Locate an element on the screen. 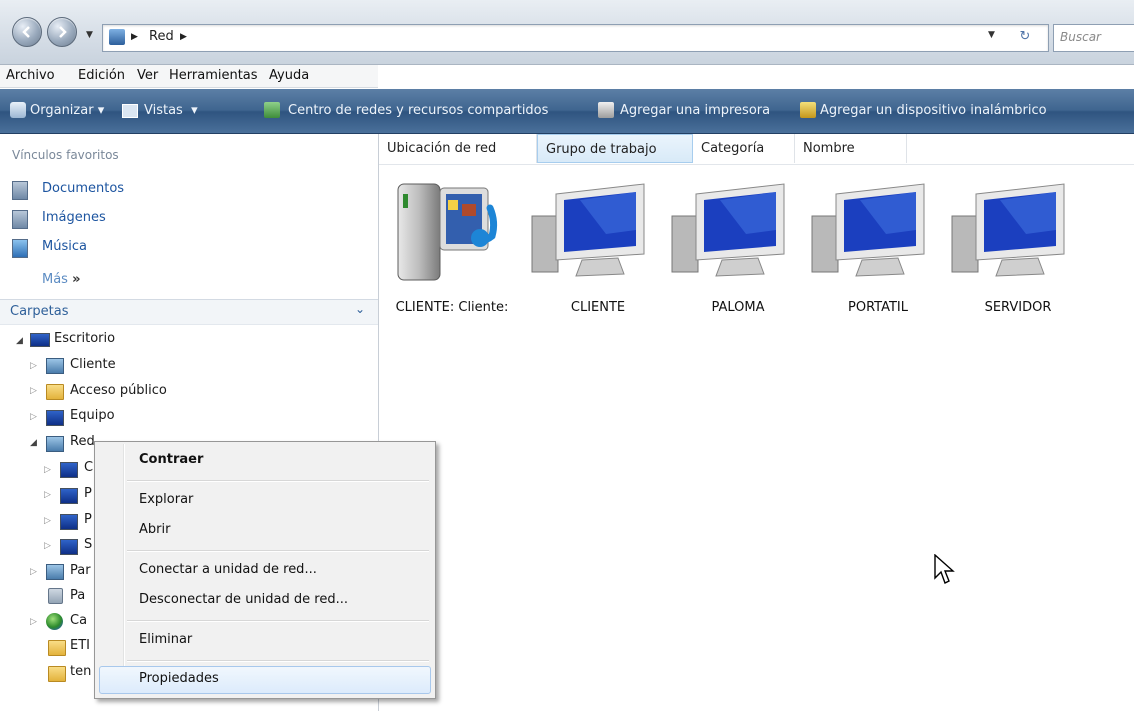  item-label: PALOMA is located at coordinates (738, 307).